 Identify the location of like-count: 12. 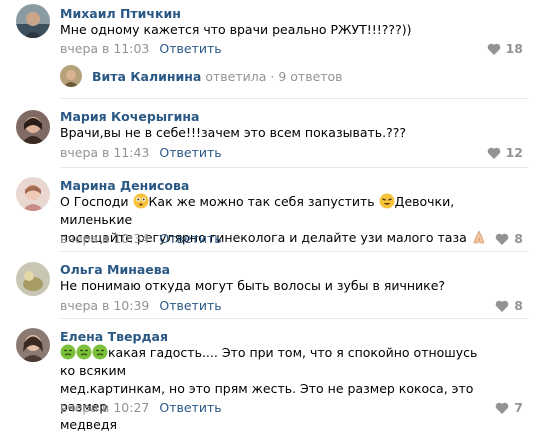
(514, 152).